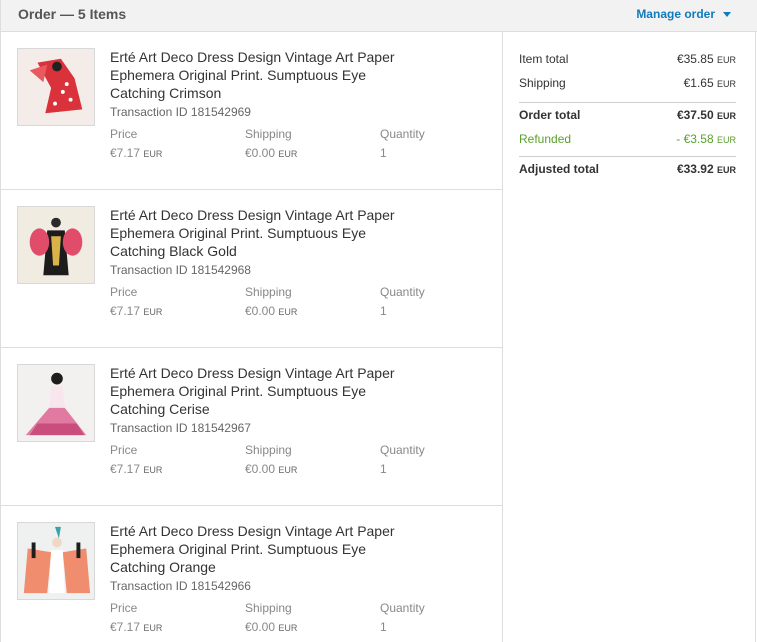 Image resolution: width=757 pixels, height=642 pixels. What do you see at coordinates (559, 169) in the screenshot?
I see `adjusted-total-label: Adjusted total` at bounding box center [559, 169].